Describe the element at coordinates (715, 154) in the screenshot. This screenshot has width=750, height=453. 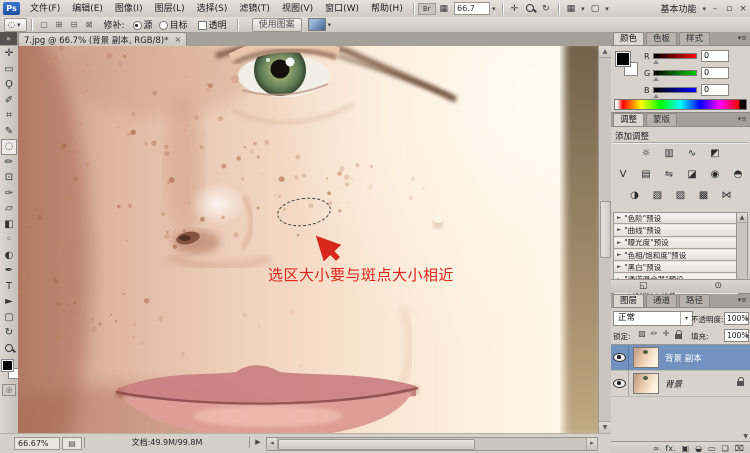
I see `exposure-icon: ◩` at that location.